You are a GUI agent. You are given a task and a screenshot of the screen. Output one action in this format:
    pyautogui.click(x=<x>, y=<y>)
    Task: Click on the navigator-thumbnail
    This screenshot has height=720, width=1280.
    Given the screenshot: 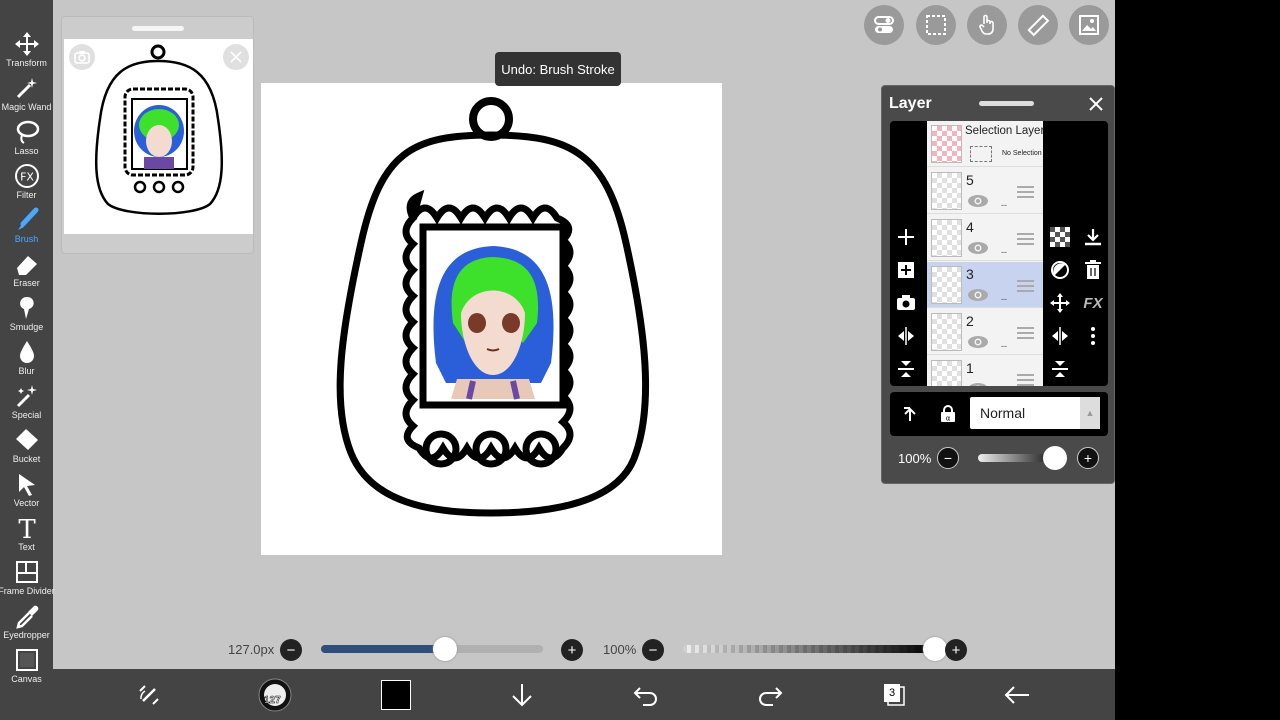 What is the action you would take?
    pyautogui.click(x=159, y=129)
    